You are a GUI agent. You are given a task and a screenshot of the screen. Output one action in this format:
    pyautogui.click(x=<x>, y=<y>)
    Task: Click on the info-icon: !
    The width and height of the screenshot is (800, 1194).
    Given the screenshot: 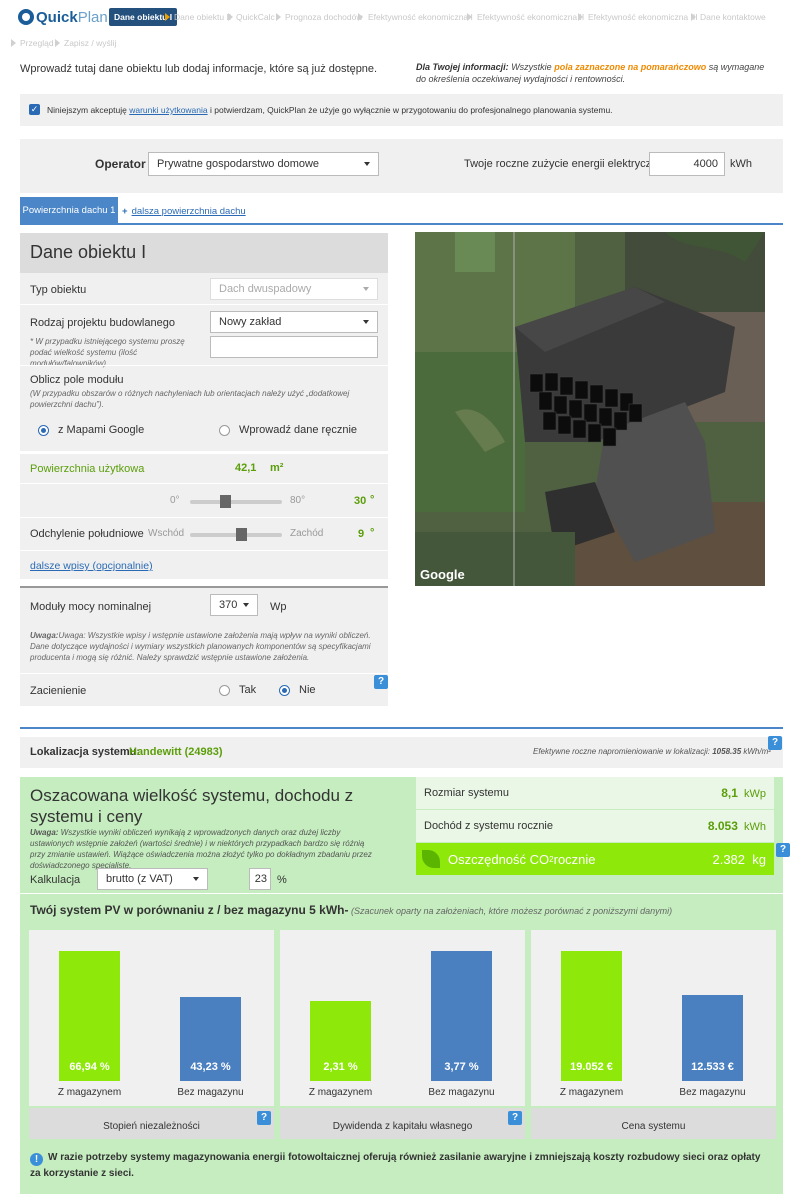 What is the action you would take?
    pyautogui.click(x=36, y=1159)
    